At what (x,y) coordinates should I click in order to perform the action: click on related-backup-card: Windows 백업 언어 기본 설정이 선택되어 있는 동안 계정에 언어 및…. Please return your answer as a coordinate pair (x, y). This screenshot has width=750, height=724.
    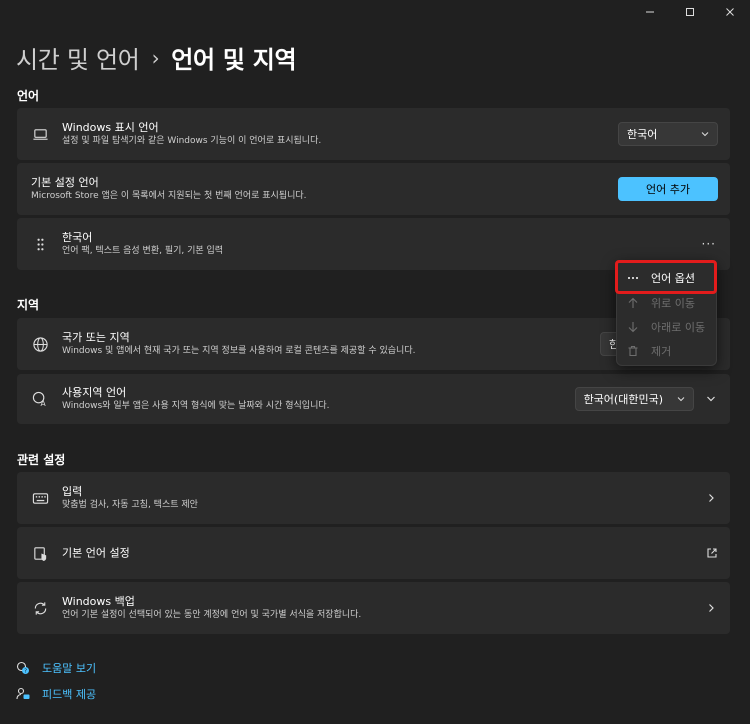
    Looking at the image, I should click on (373, 608).